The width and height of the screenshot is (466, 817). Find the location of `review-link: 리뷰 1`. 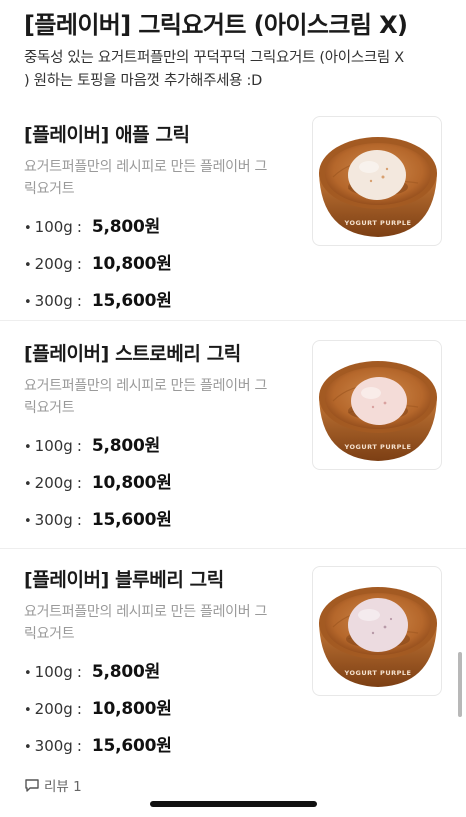

review-link: 리뷰 1 is located at coordinates (159, 785).